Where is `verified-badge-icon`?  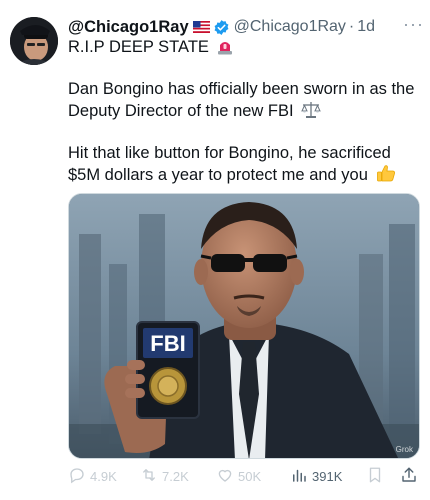
verified-badge-icon is located at coordinates (221, 27).